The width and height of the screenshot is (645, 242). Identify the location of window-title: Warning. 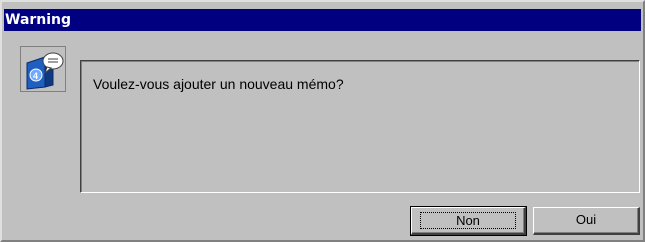
(38, 20).